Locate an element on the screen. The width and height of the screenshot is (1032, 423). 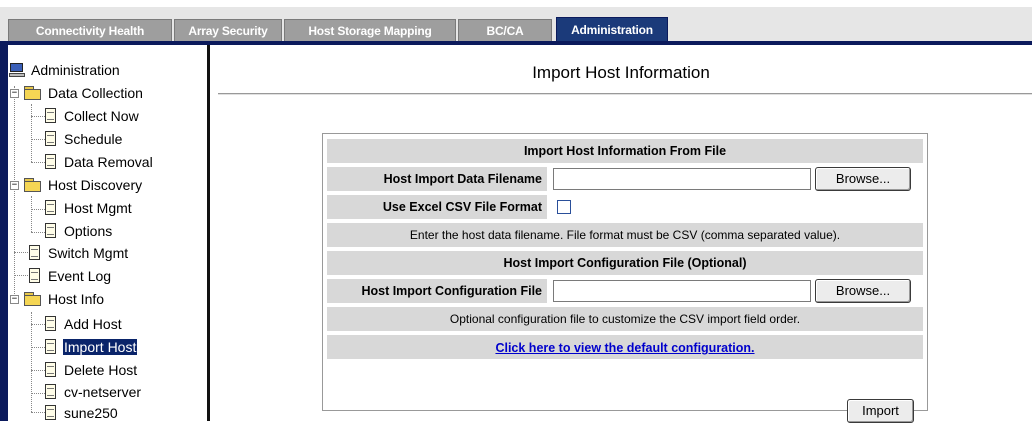
csv-format-label: Use Excel CSV File Format is located at coordinates (437, 207).